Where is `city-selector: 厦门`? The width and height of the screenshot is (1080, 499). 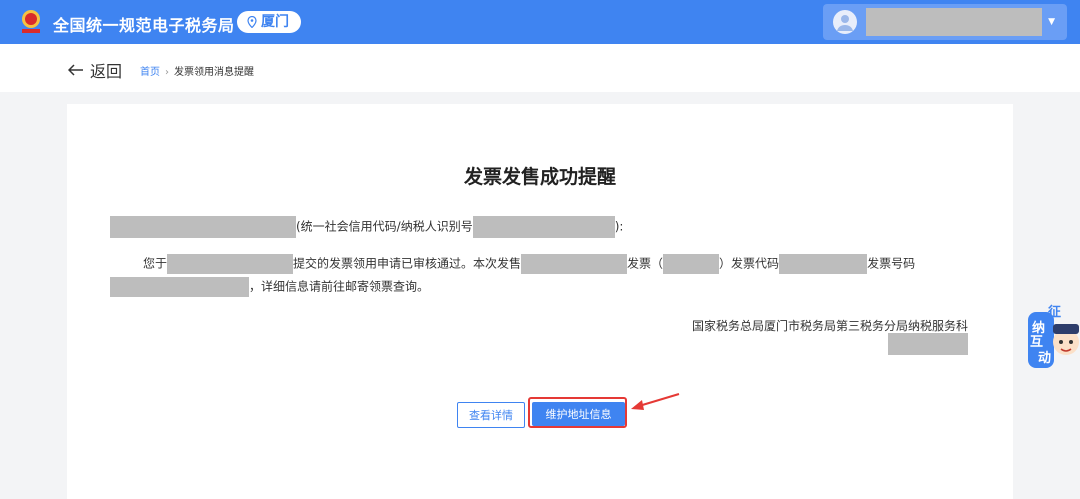
city-selector: 厦门 is located at coordinates (269, 22).